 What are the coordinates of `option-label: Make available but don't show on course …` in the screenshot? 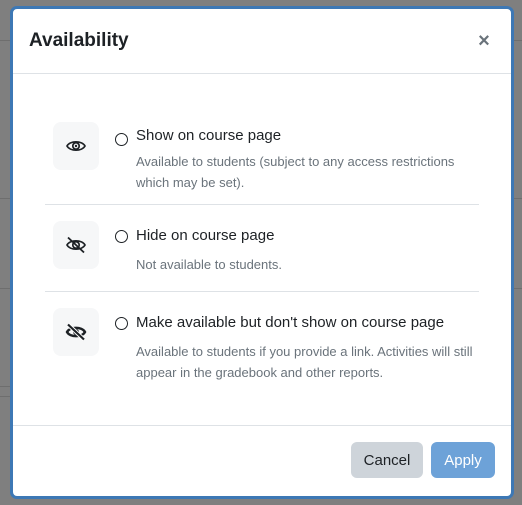 It's located at (290, 322).